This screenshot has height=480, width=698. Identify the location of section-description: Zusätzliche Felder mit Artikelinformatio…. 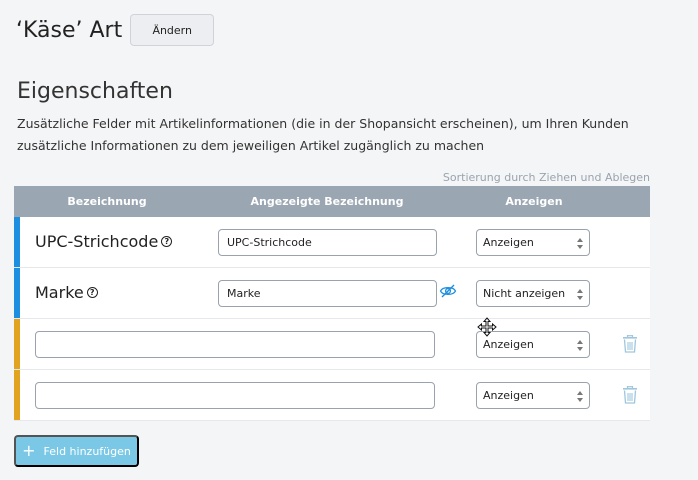
(323, 134).